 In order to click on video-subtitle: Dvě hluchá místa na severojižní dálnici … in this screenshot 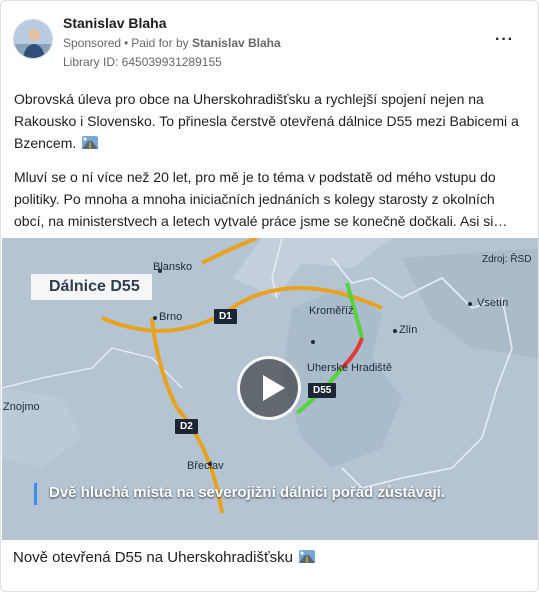, I will do `click(247, 492)`.